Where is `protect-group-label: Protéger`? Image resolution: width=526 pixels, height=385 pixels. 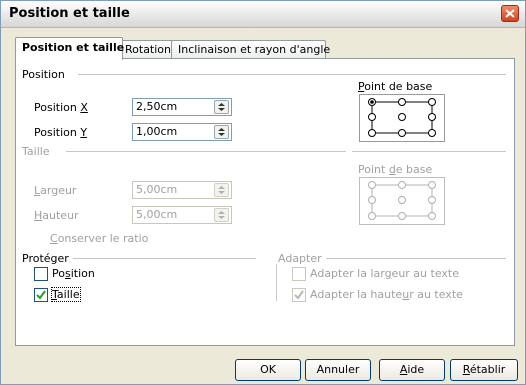
protect-group-label: Protéger is located at coordinates (47, 258).